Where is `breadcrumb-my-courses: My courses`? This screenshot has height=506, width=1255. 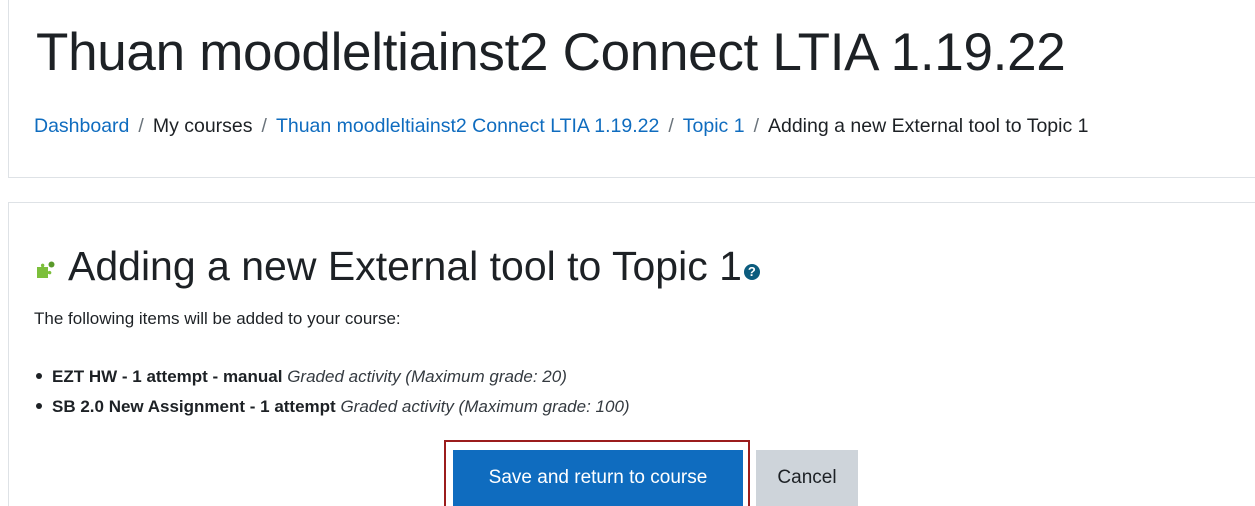 breadcrumb-my-courses: My courses is located at coordinates (202, 126).